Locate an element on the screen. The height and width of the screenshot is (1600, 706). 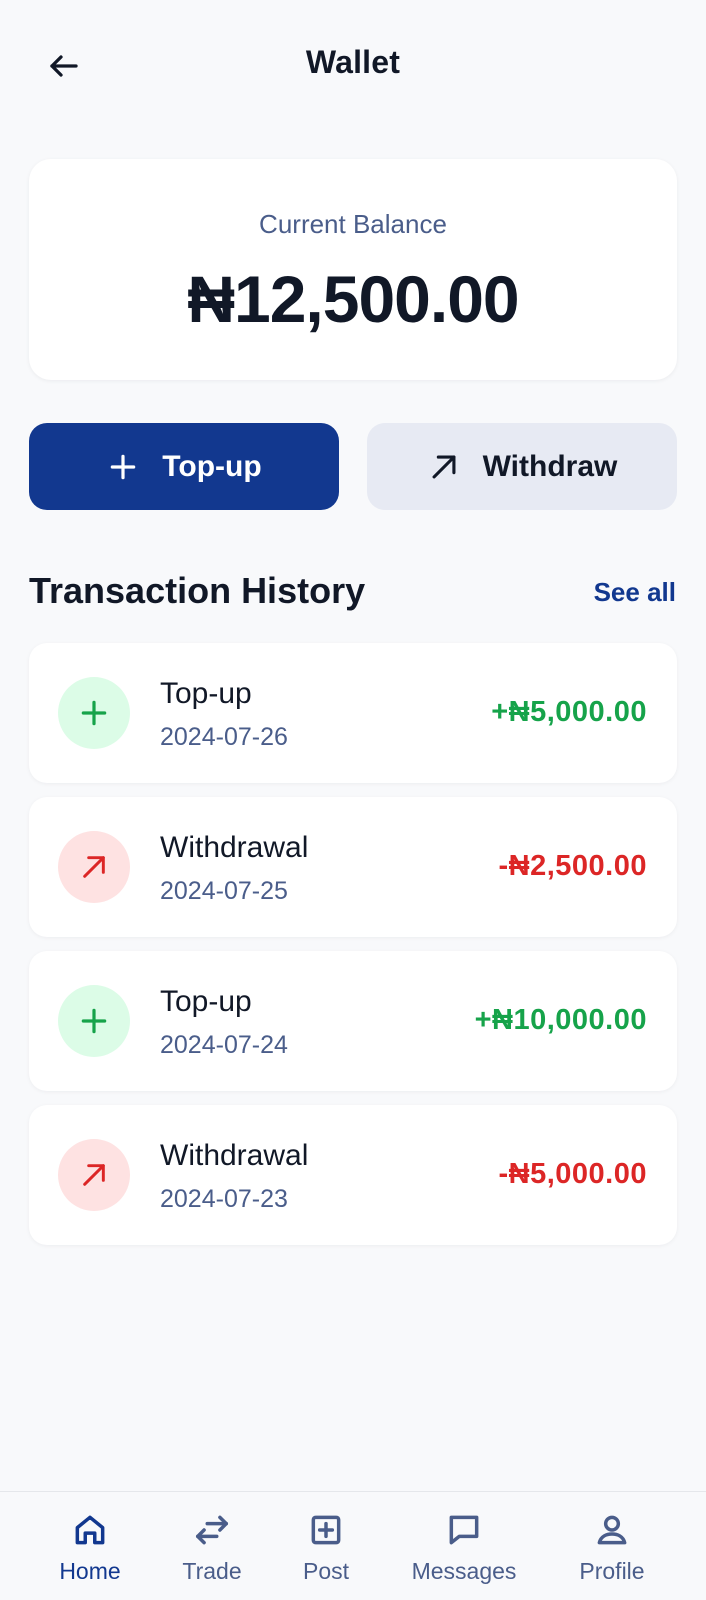
nav-label-post: Post is located at coordinates (326, 1571).